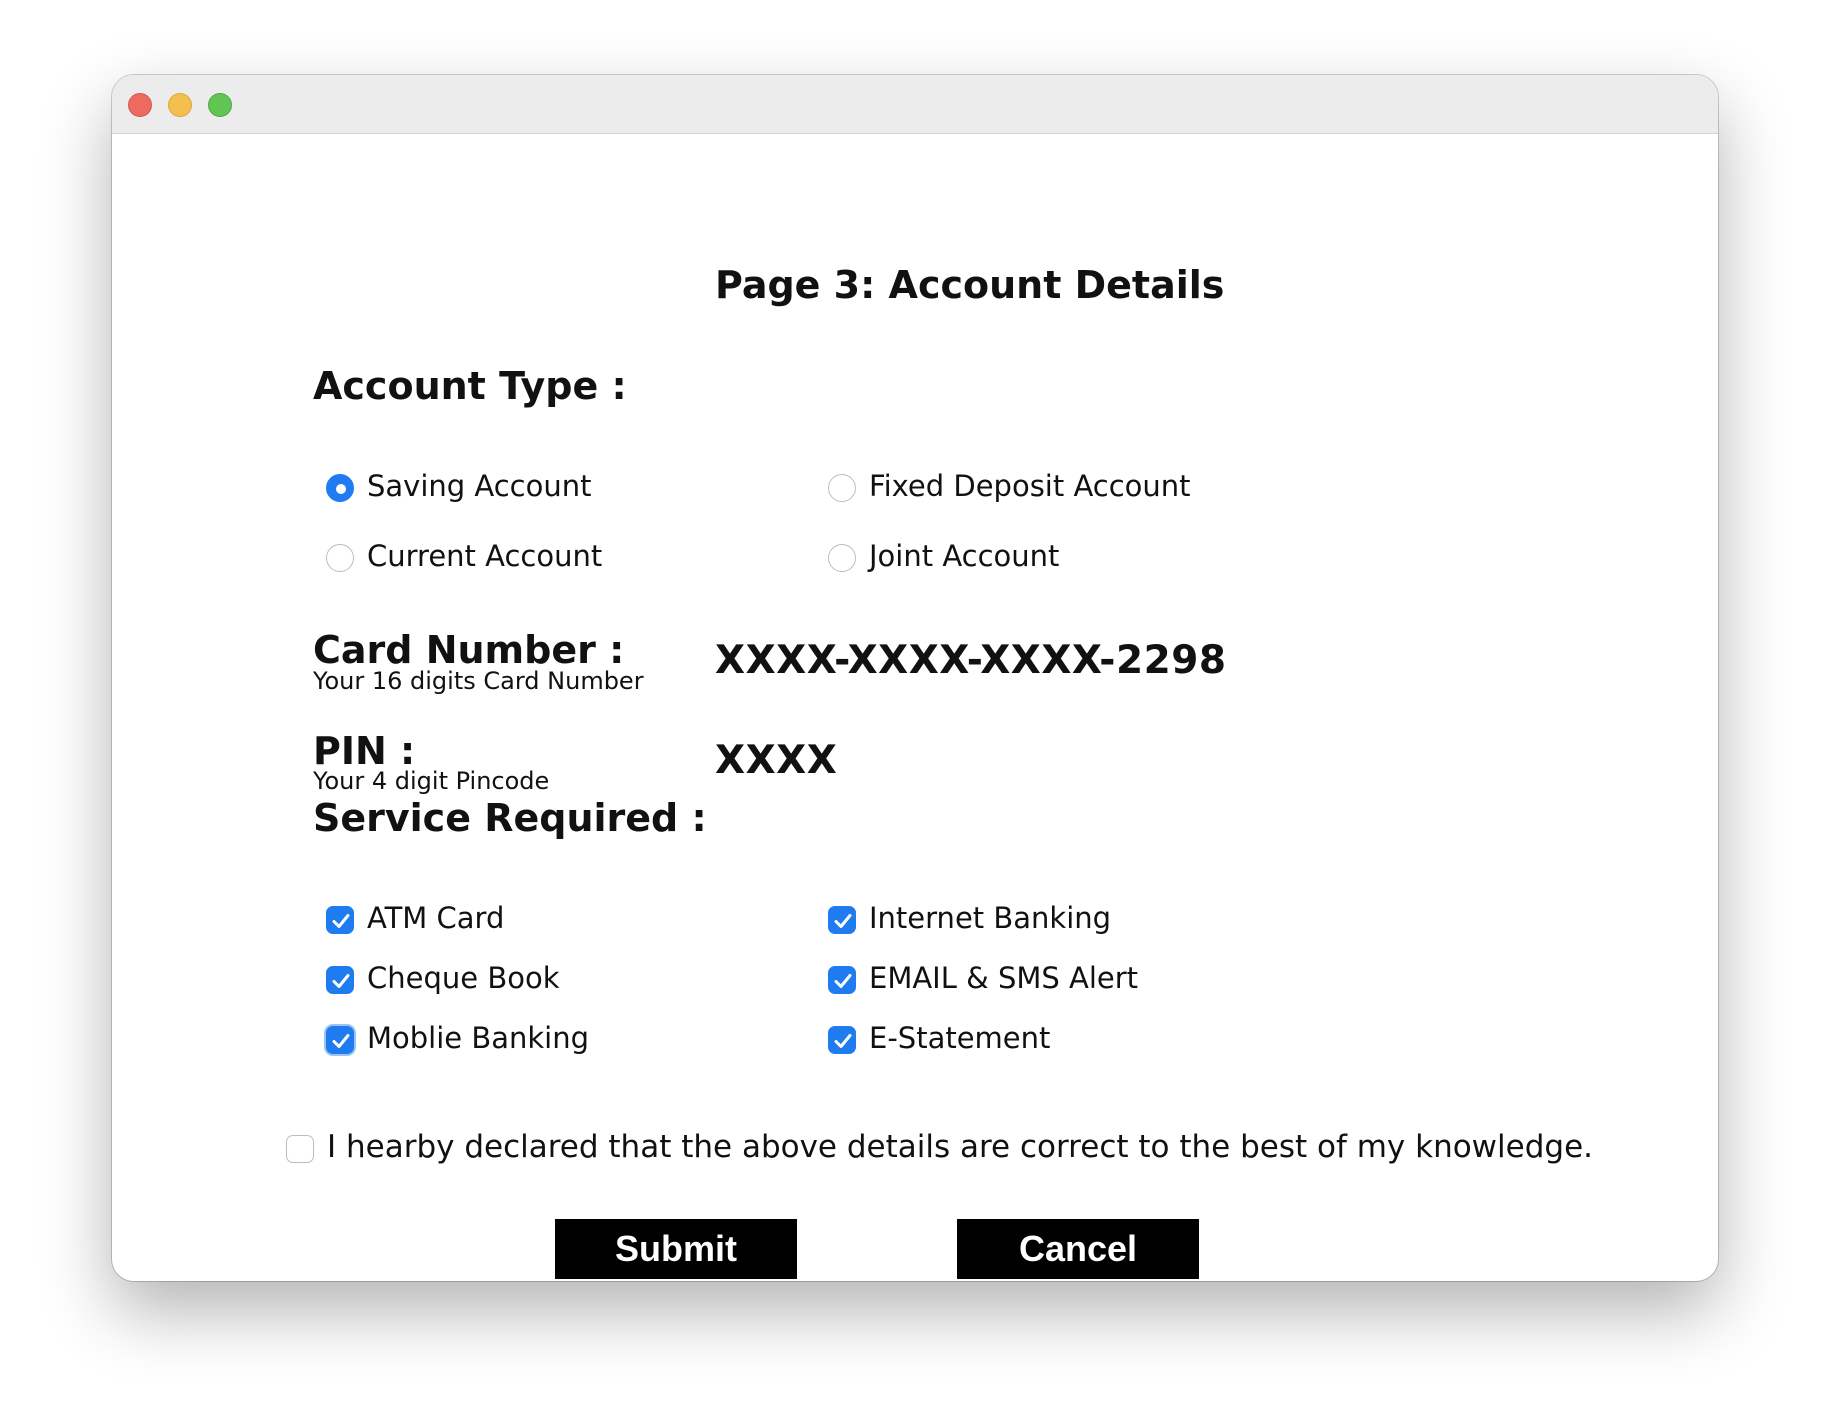  I want to click on fixed-deposit-account-label: Fixed Deposit Account, so click(1030, 486).